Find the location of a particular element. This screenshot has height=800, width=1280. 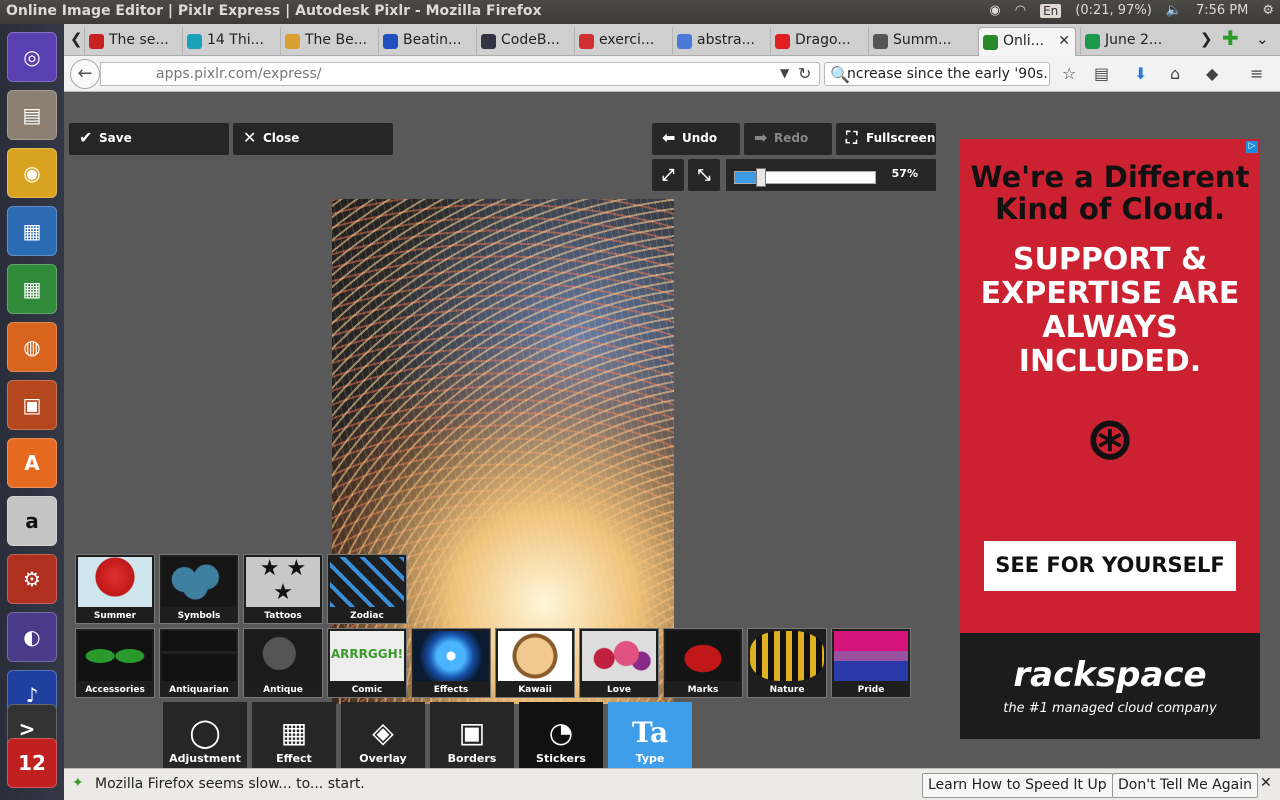

ad-choices-icon: ▷ is located at coordinates (1252, 147).